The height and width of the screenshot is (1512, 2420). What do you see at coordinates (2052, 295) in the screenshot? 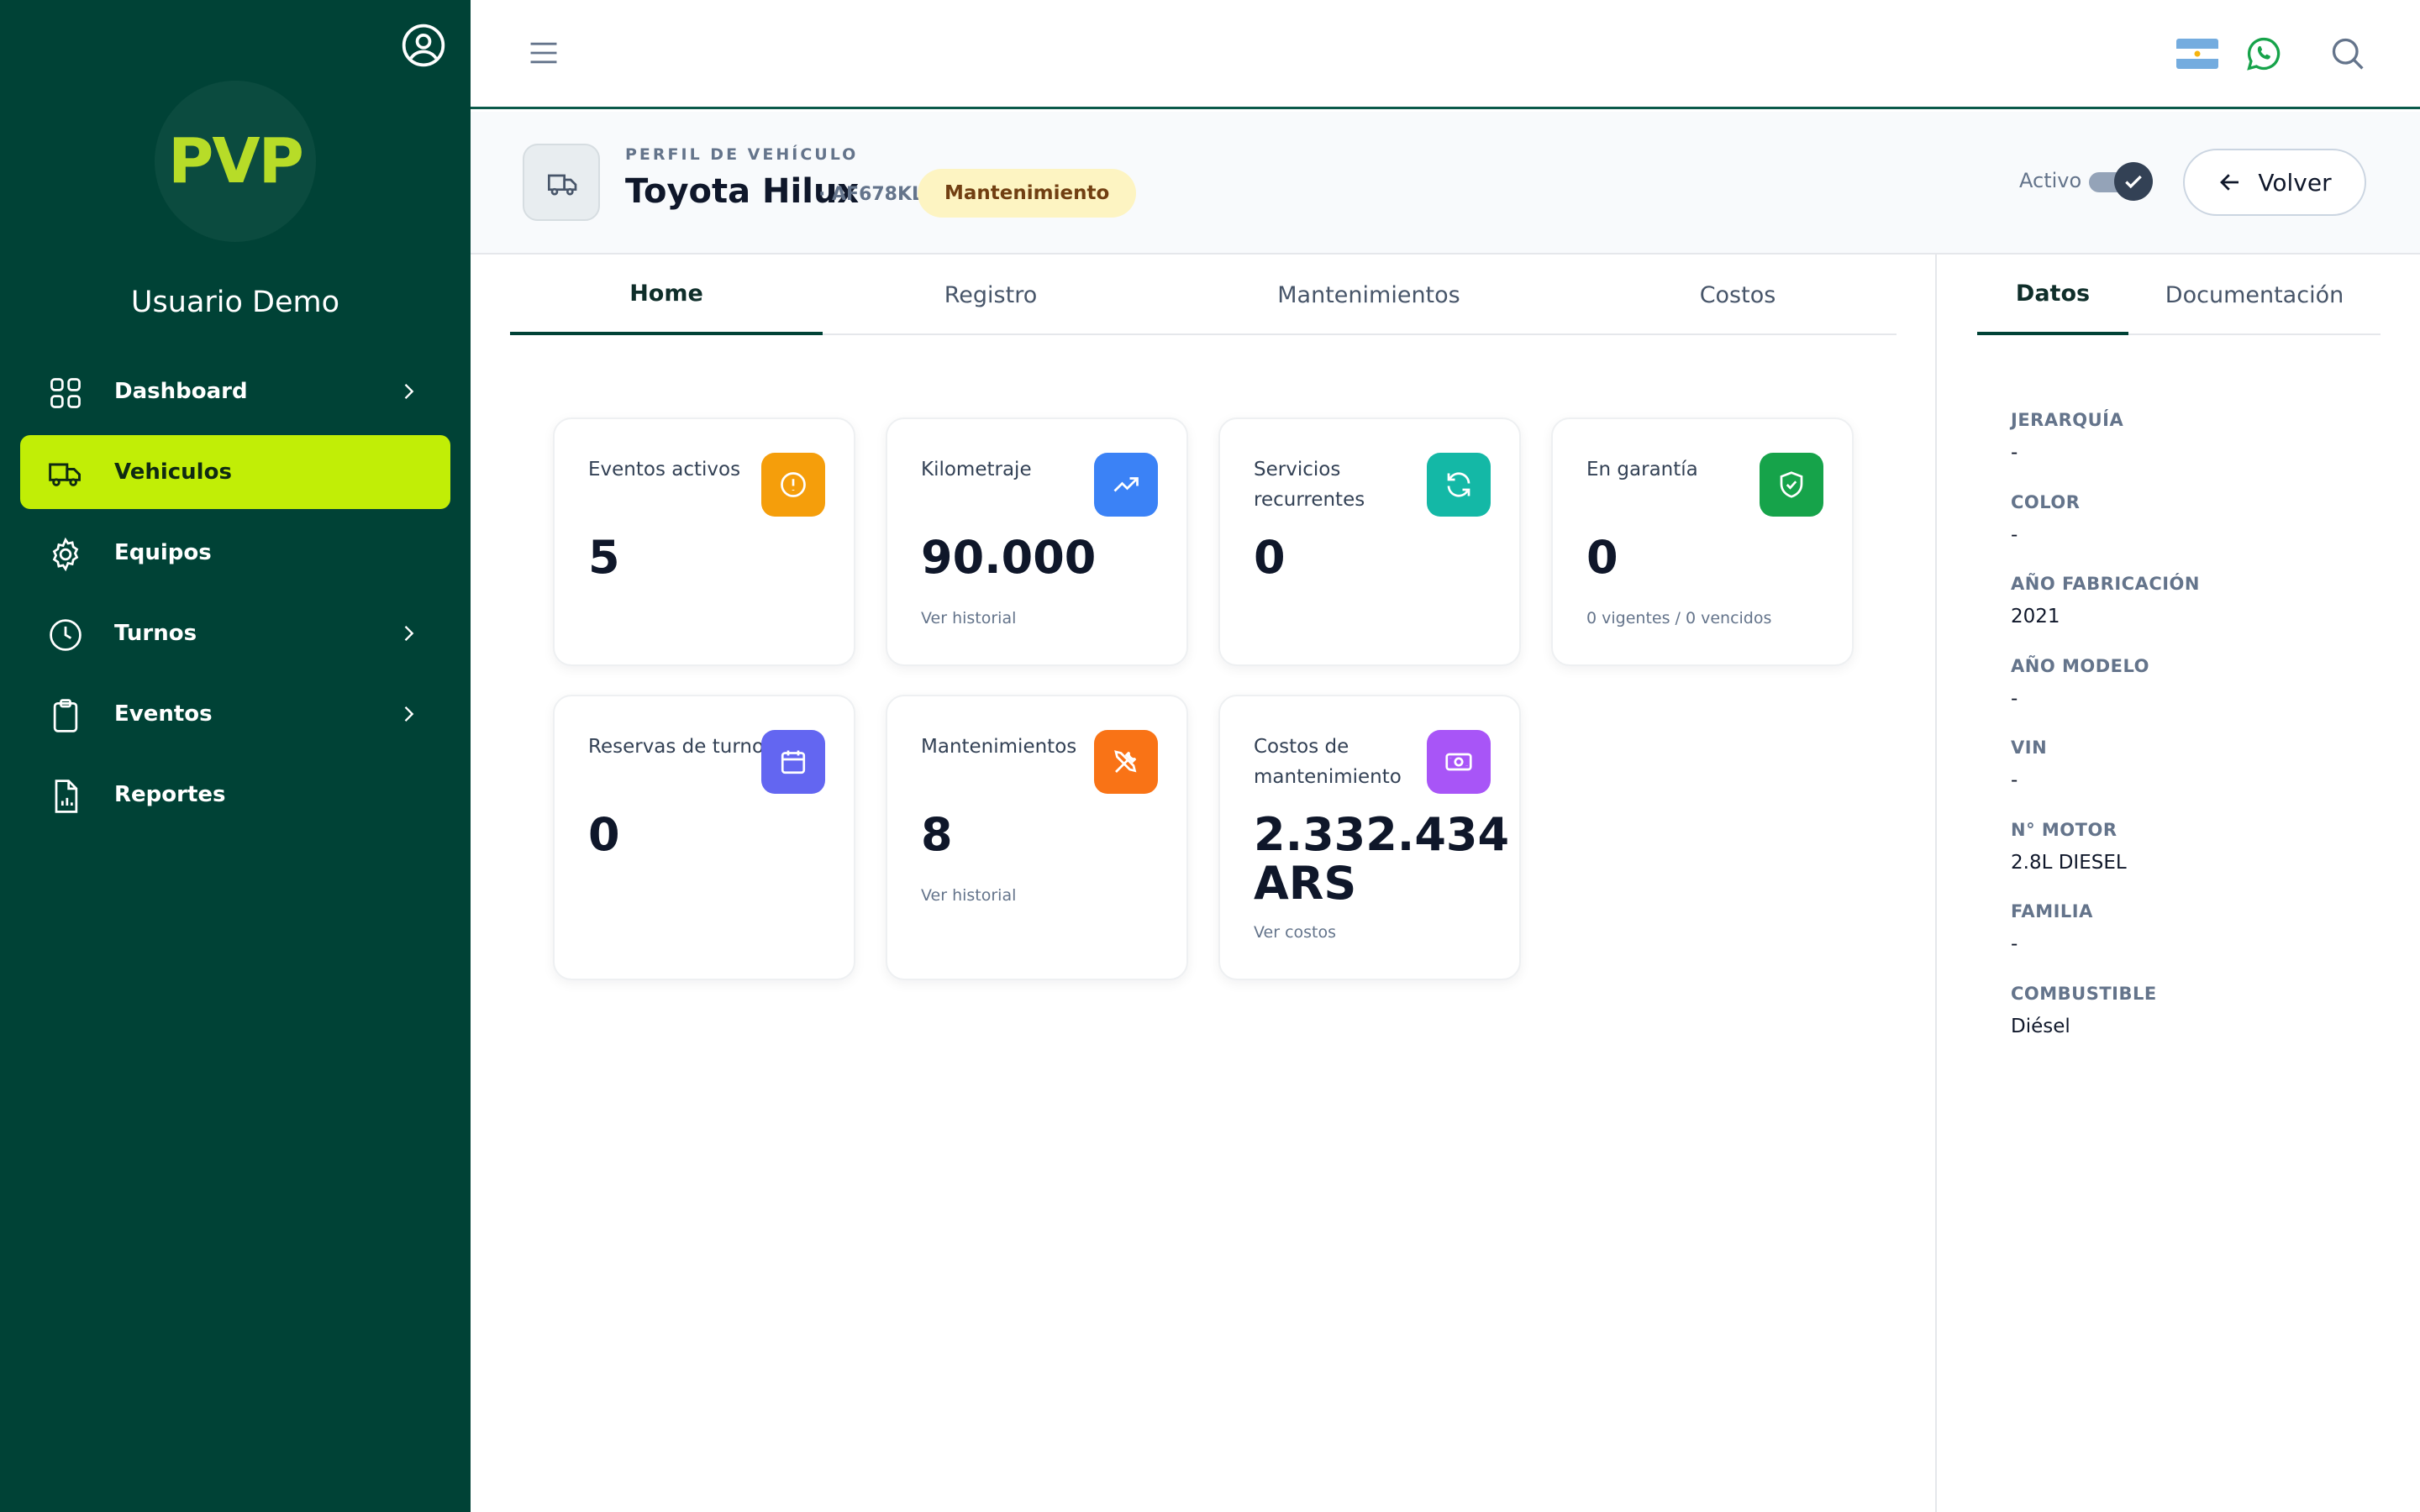
I see `tab-datos: Datos` at bounding box center [2052, 295].